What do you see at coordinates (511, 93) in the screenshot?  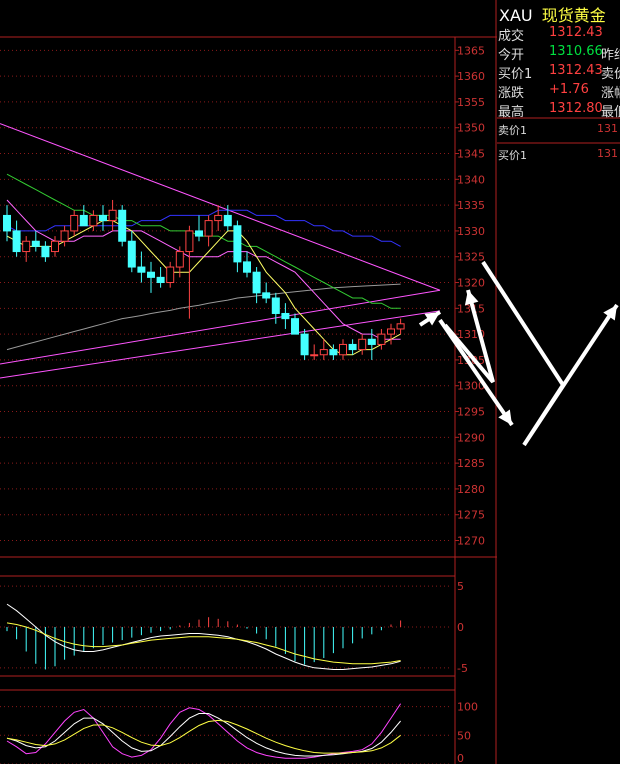 I see `quote-label: 涨跌` at bounding box center [511, 93].